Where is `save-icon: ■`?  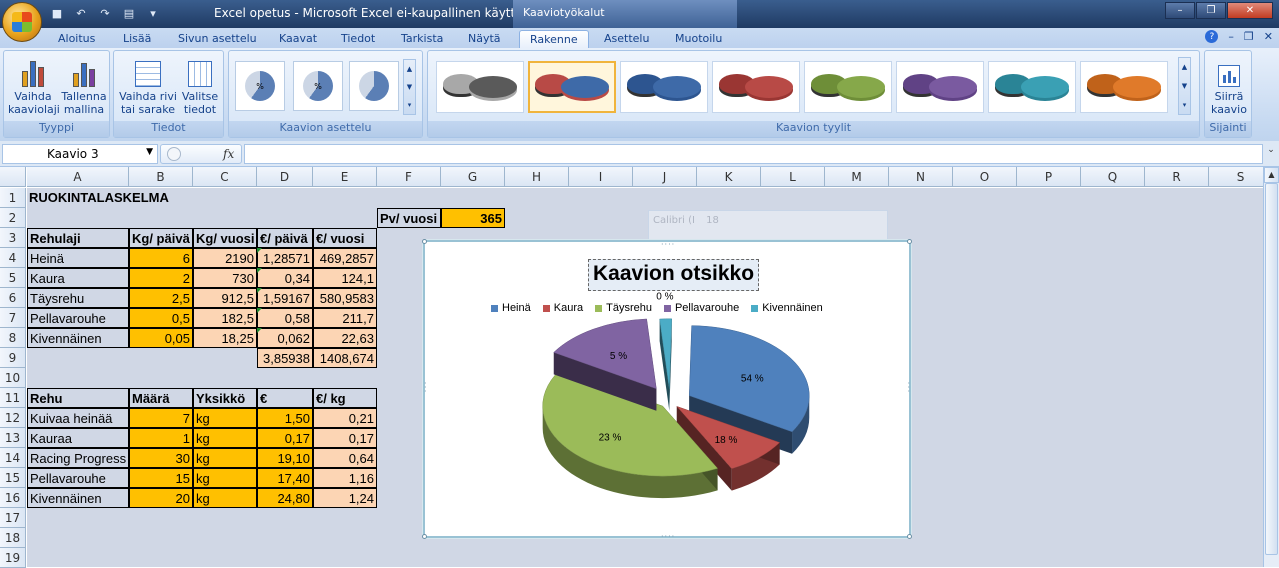 save-icon: ■ is located at coordinates (57, 13).